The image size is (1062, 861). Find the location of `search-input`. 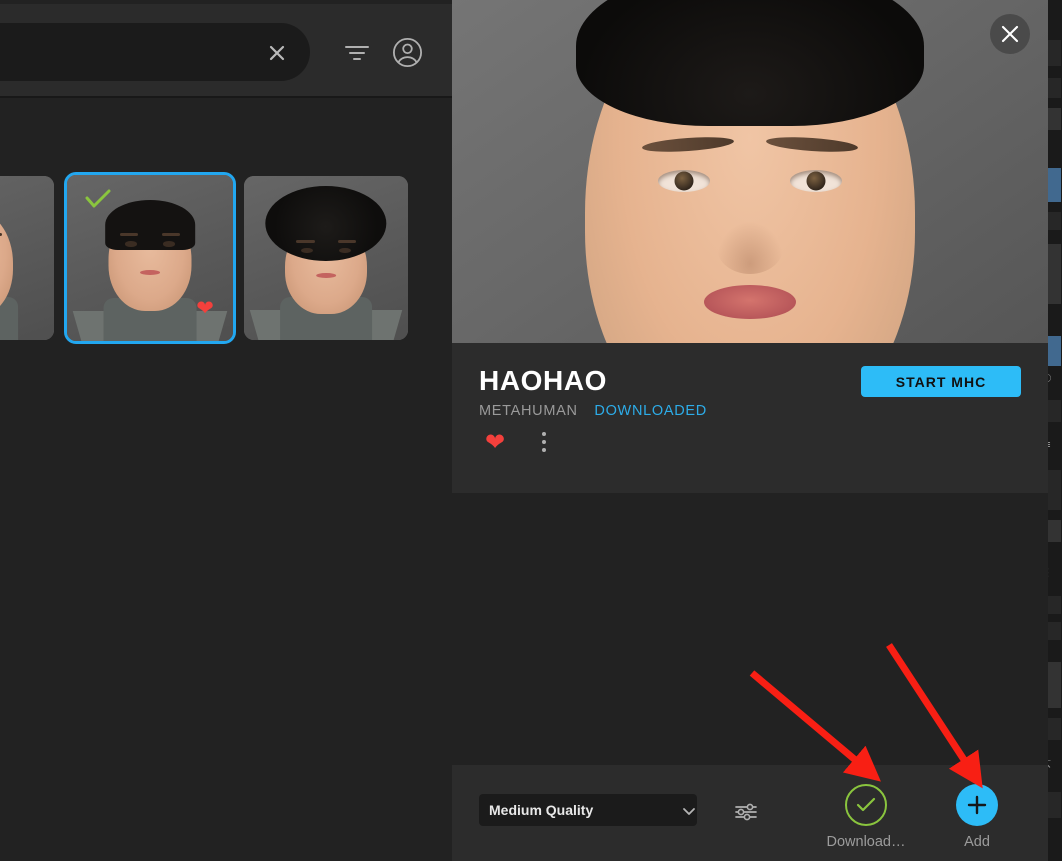

search-input is located at coordinates (55, 52).